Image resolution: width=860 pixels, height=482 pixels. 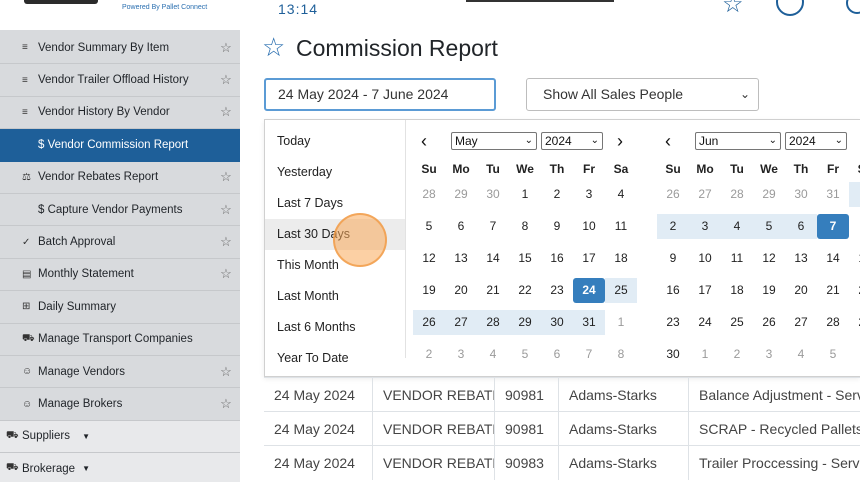 What do you see at coordinates (335, 141) in the screenshot?
I see `range-option: Today` at bounding box center [335, 141].